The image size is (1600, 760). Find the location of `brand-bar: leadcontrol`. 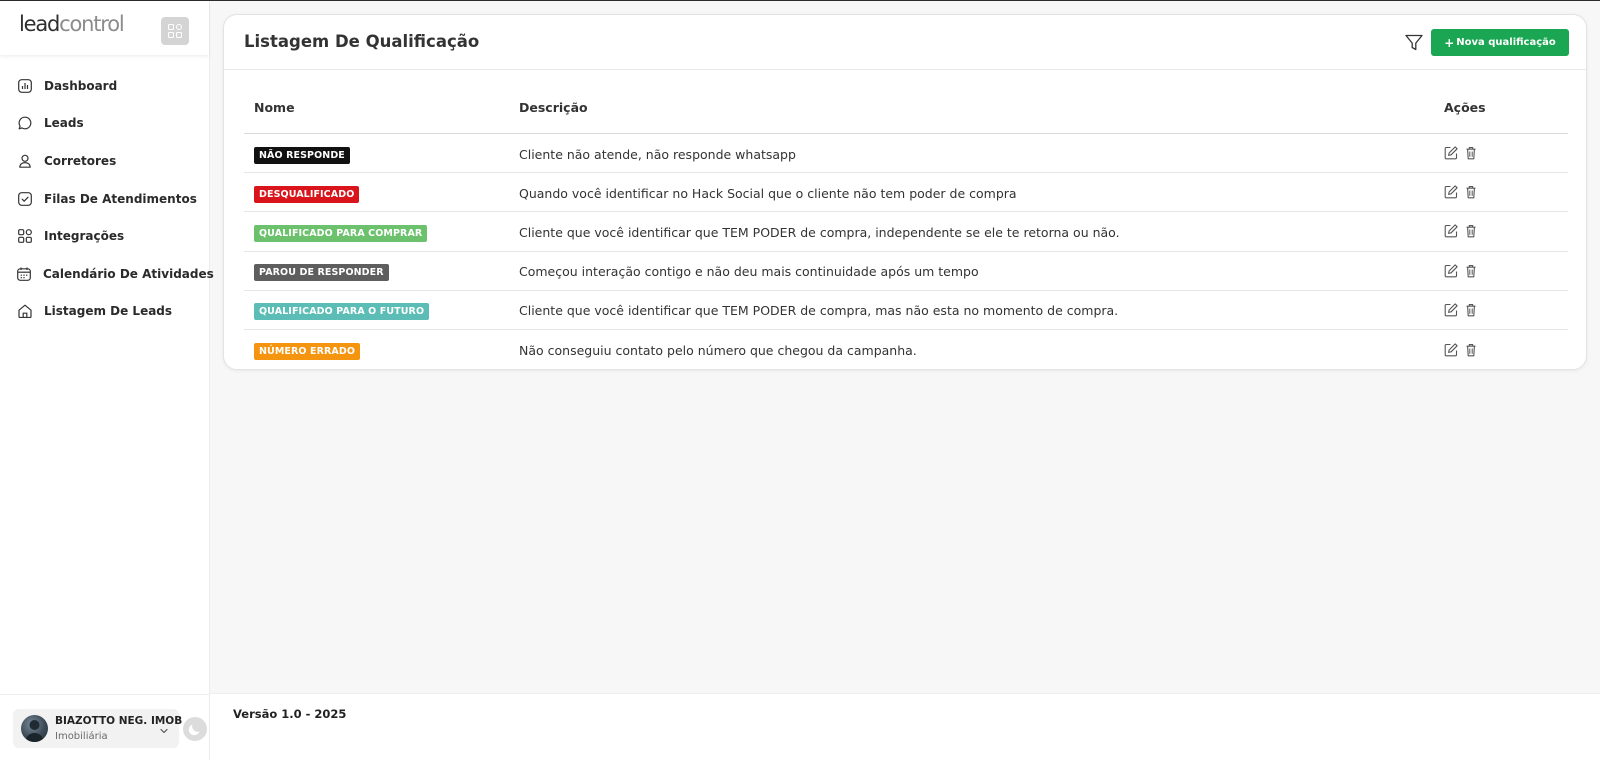

brand-bar: leadcontrol is located at coordinates (104, 28).